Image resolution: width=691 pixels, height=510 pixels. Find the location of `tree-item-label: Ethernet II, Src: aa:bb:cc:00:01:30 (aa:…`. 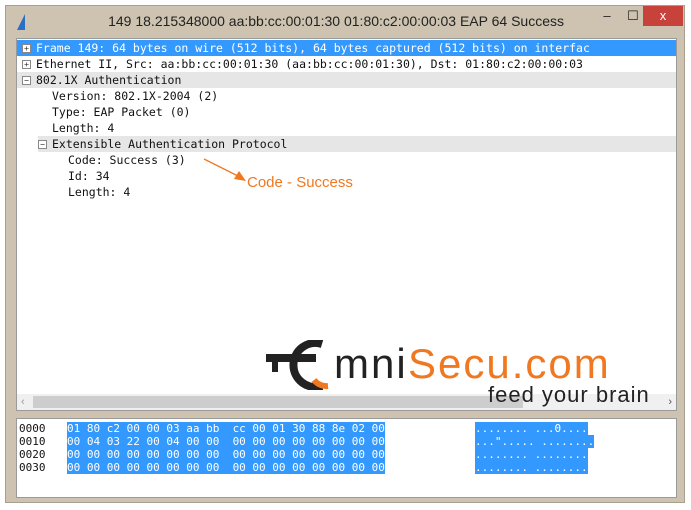

tree-item-label: Ethernet II, Src: aa:bb:cc:00:01:30 (aa:… is located at coordinates (309, 64).